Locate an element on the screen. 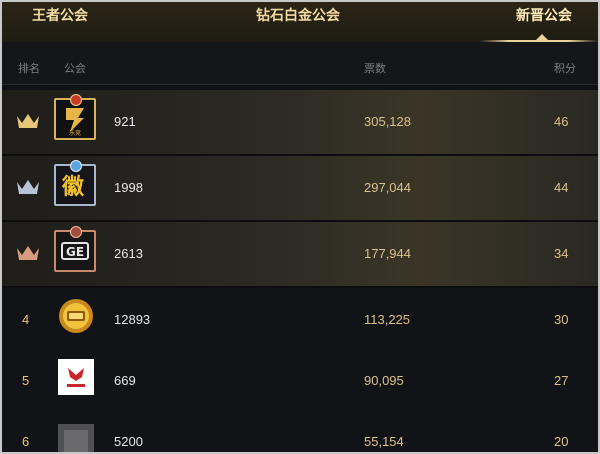  table-row: 6 5200 55,154 20 is located at coordinates (300, 431).